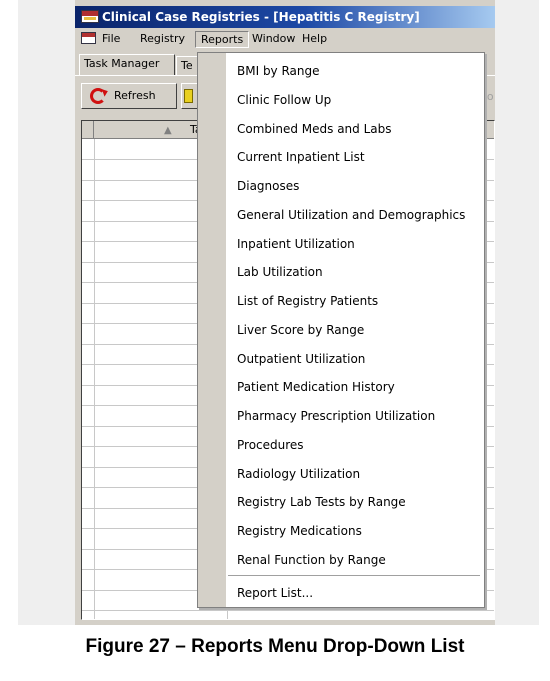  What do you see at coordinates (311, 560) in the screenshot?
I see `reports-menu-item: Renal Function by Range` at bounding box center [311, 560].